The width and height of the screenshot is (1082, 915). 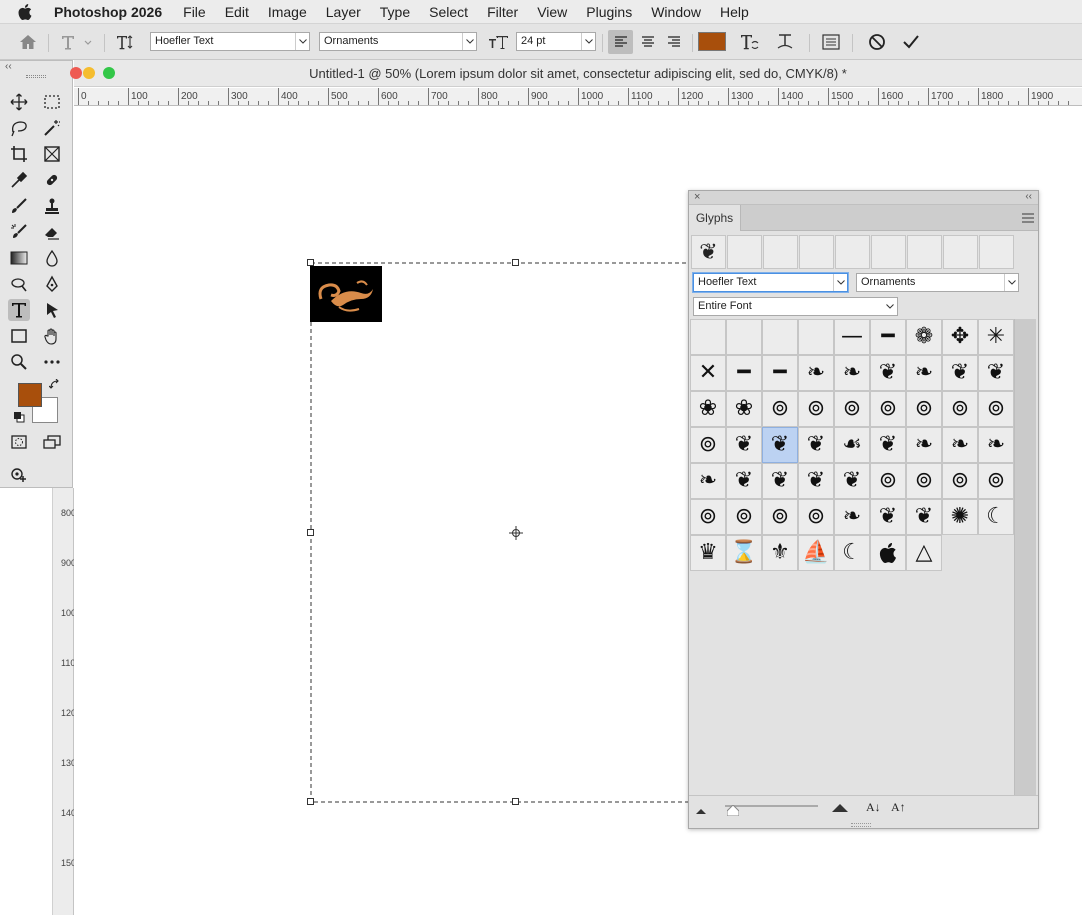 I want to click on menu-help: Help, so click(x=734, y=12).